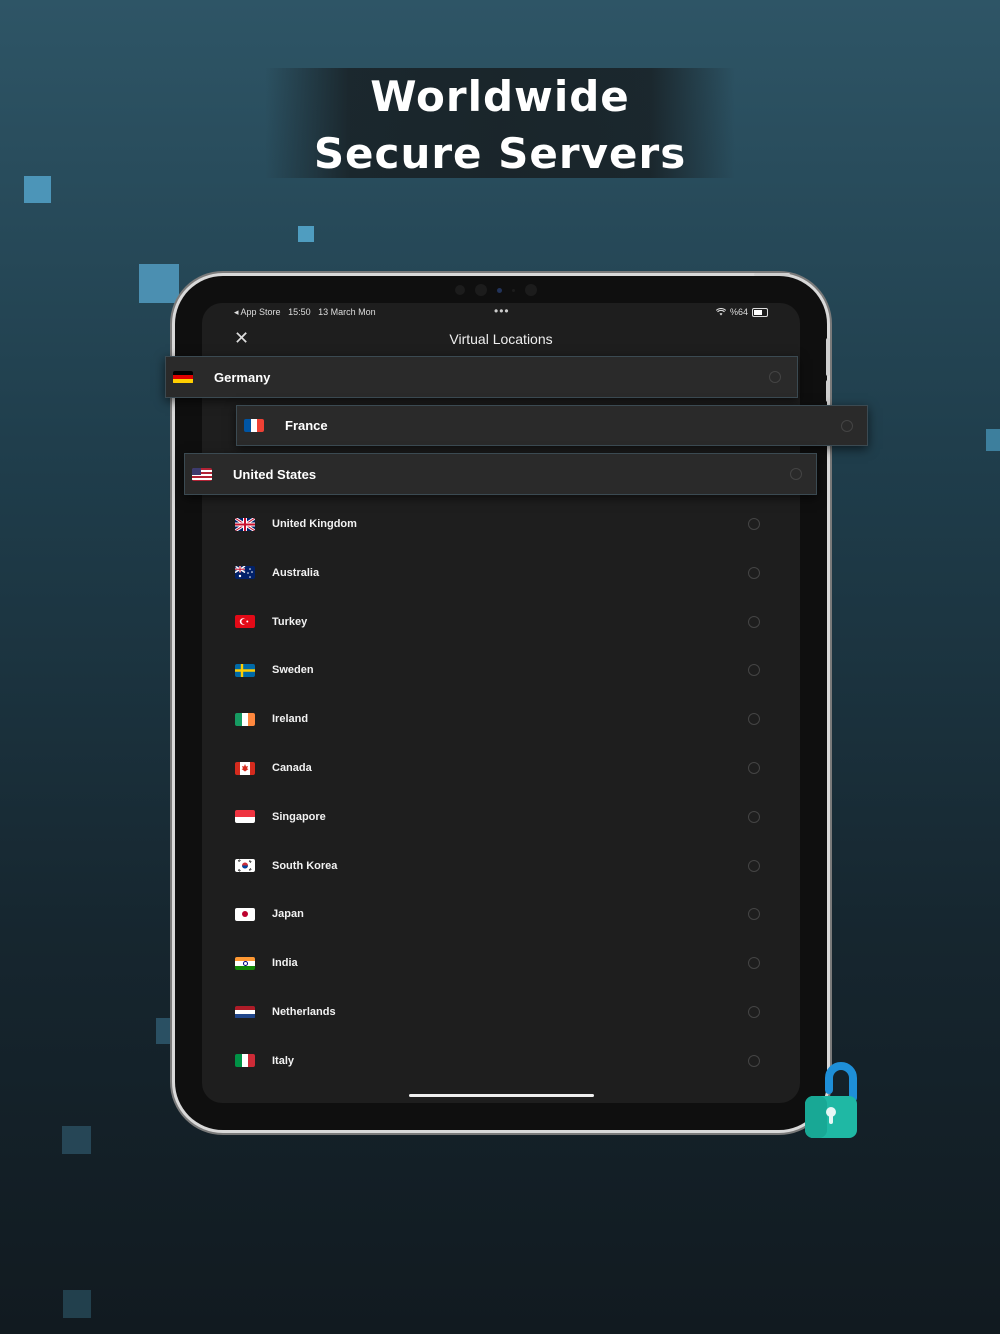 The width and height of the screenshot is (1000, 1334). I want to click on country-label: Canada, so click(292, 768).